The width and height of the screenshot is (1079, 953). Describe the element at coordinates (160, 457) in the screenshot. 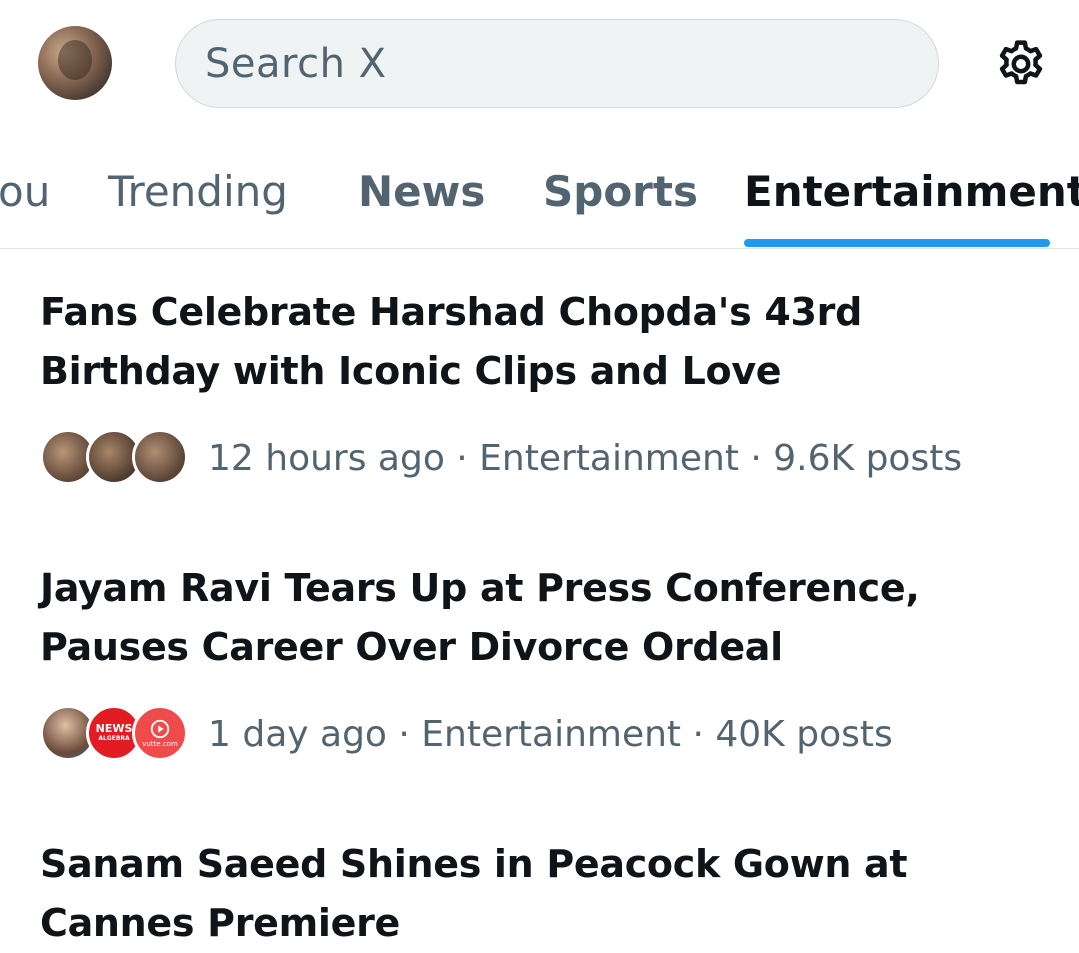

I see `avatar` at that location.